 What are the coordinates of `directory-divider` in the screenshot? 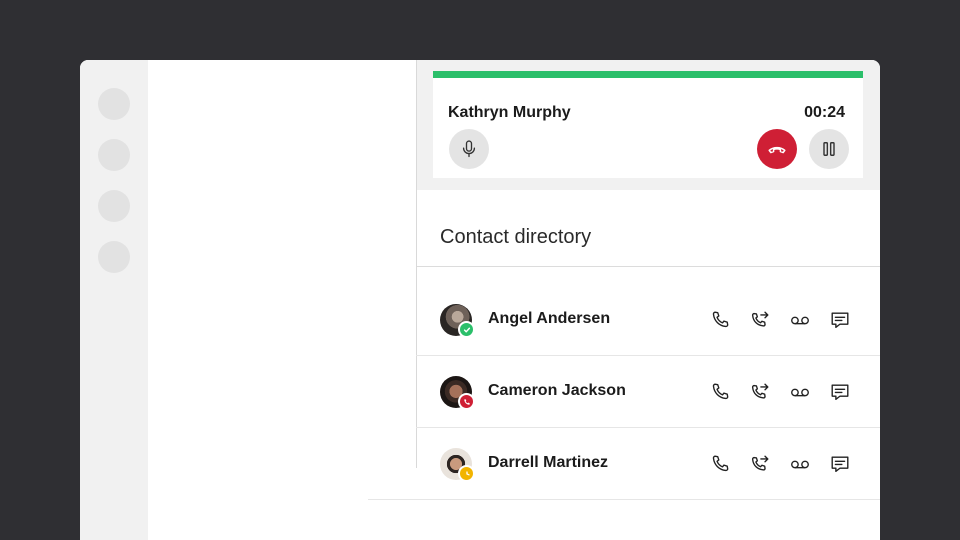 It's located at (648, 266).